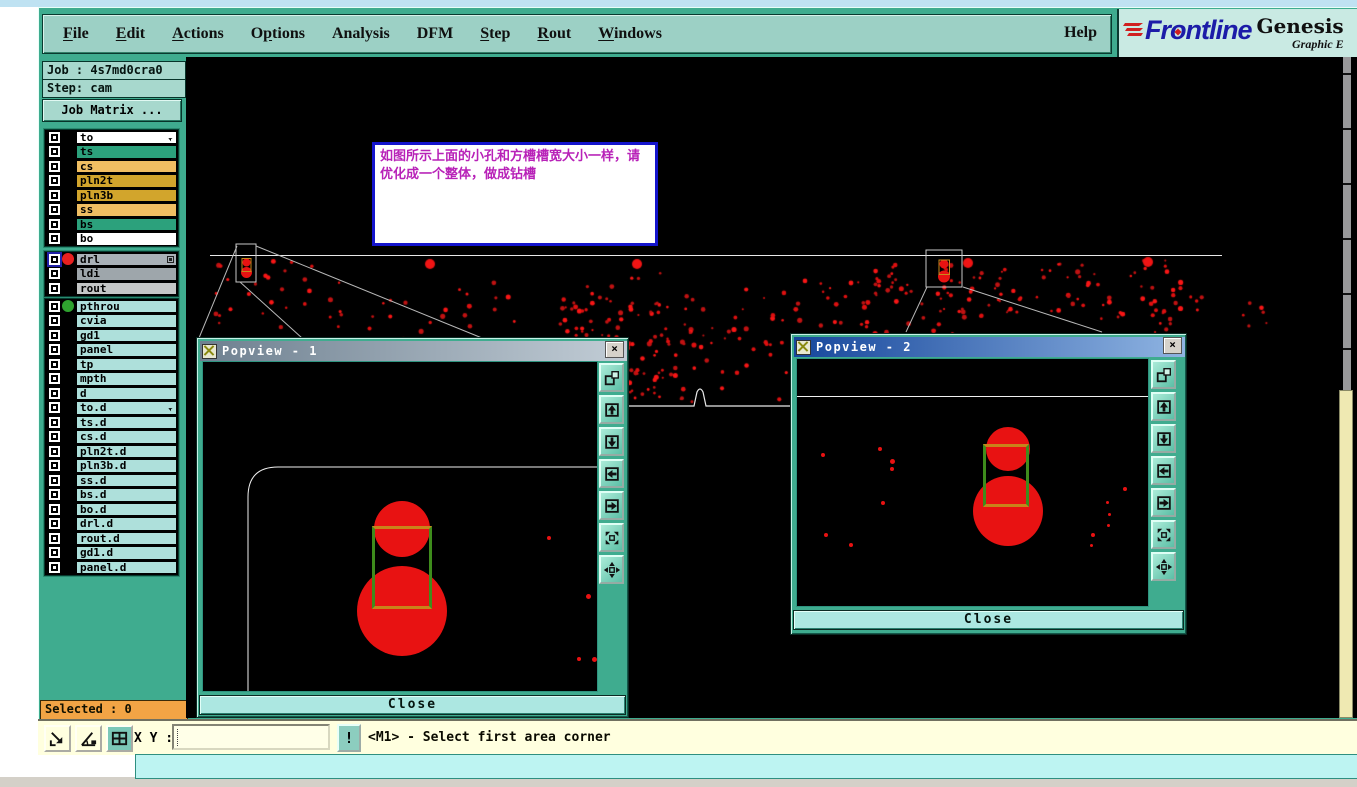 This screenshot has height=787, width=1357. What do you see at coordinates (1163, 374) in the screenshot?
I see `restore-view-button` at bounding box center [1163, 374].